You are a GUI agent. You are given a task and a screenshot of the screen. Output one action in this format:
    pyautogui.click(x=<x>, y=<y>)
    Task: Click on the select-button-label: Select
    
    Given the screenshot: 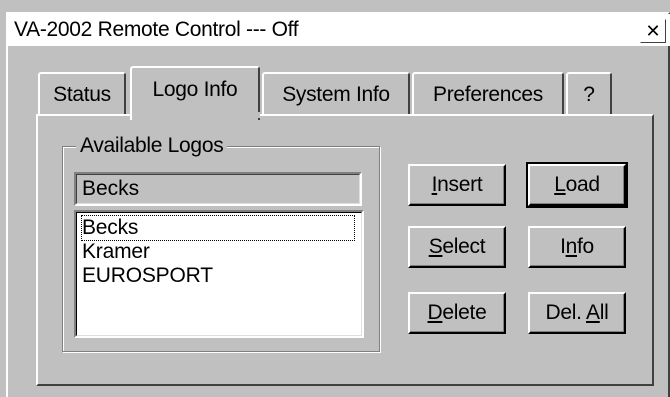 What is the action you would take?
    pyautogui.click(x=457, y=246)
    